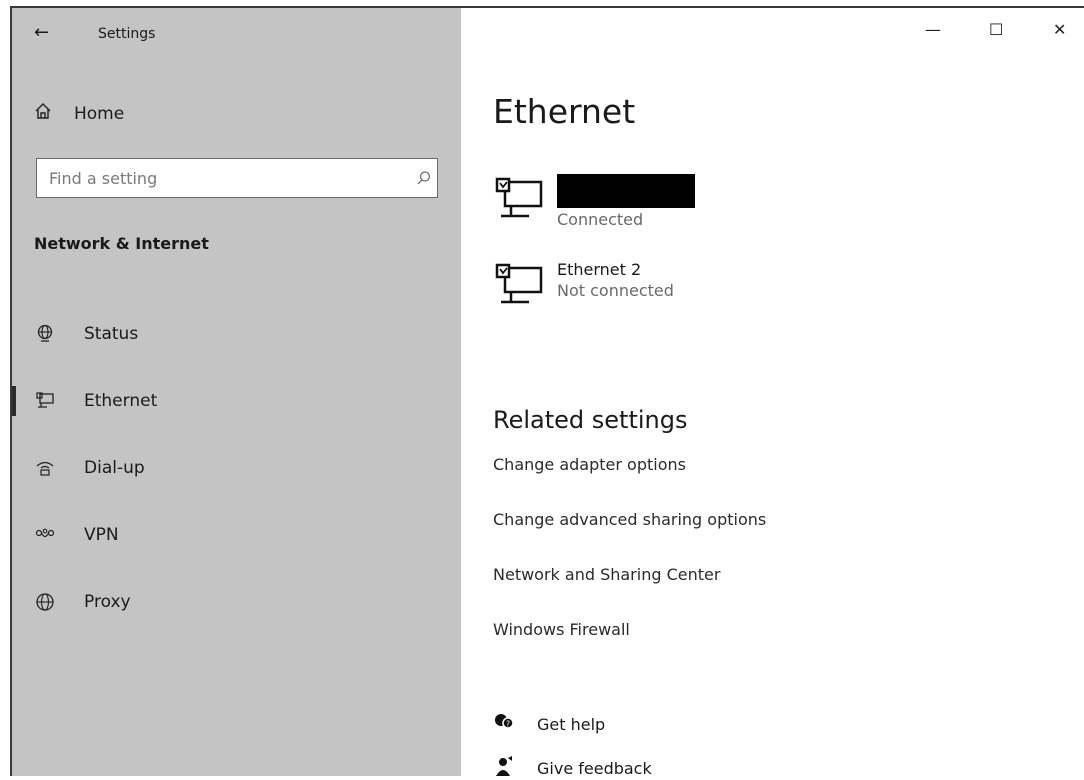 The image size is (1084, 780). What do you see at coordinates (933, 29) in the screenshot?
I see `minimize-button: —` at bounding box center [933, 29].